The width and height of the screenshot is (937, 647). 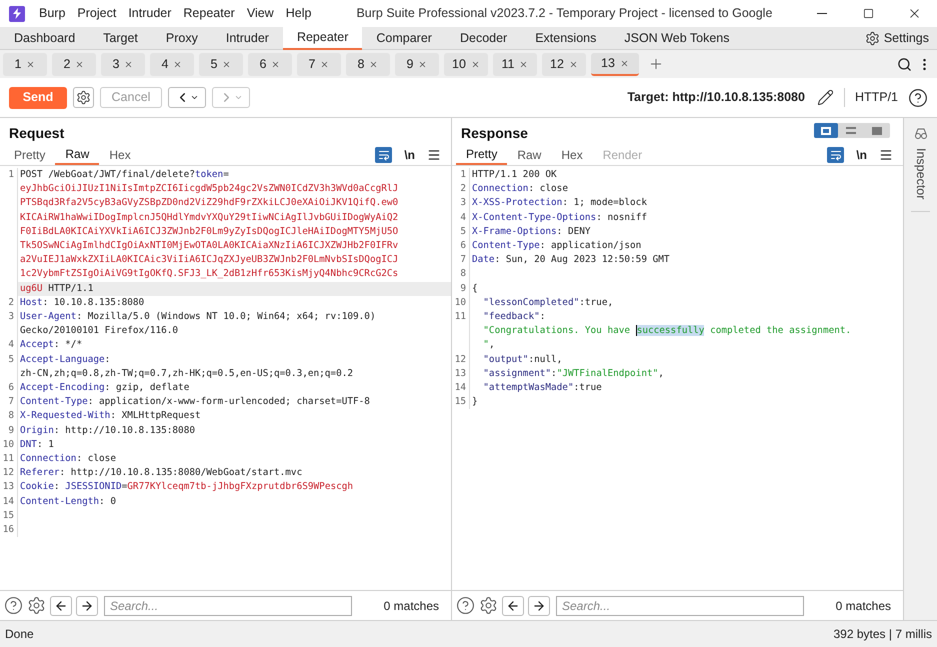 I want to click on menu-item: Repeater, so click(x=209, y=13).